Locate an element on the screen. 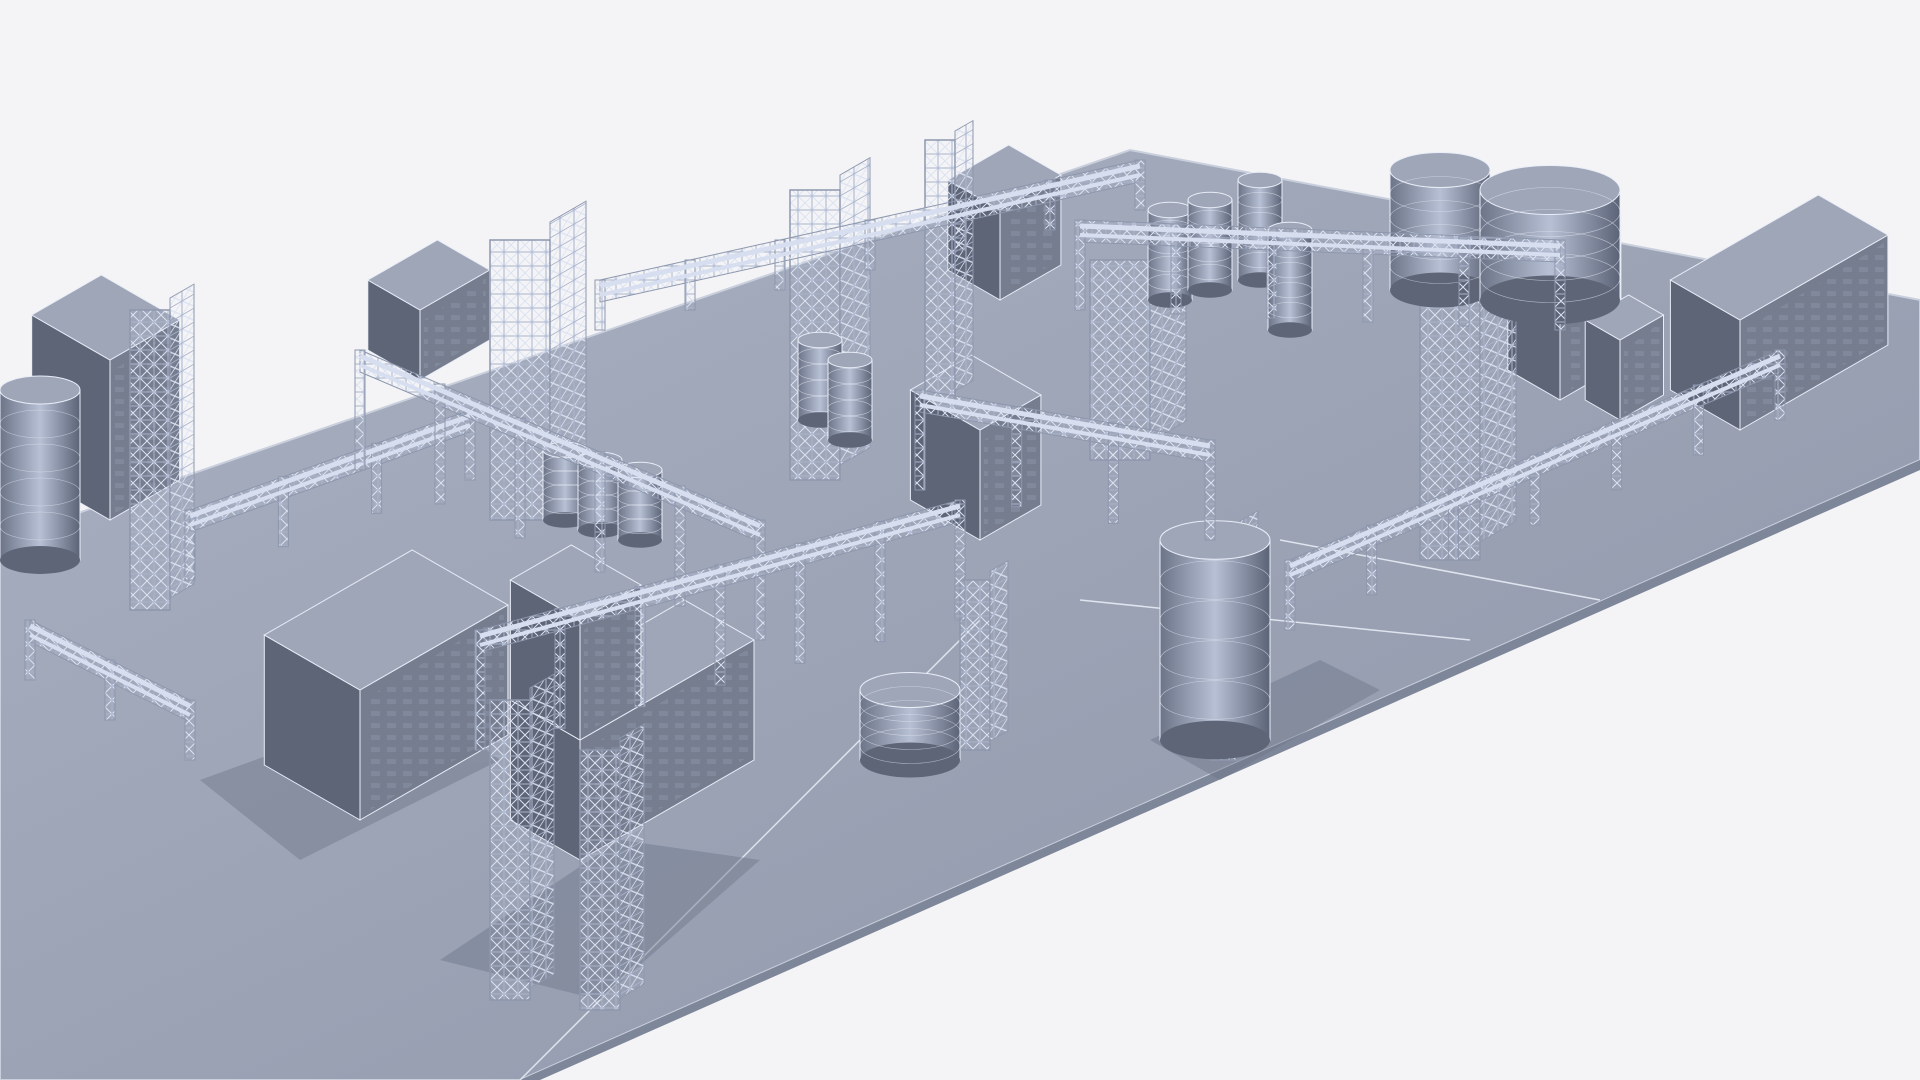 Image resolution: width=1920 pixels, height=1080 pixels. tank-large-round is located at coordinates (1440, 230).